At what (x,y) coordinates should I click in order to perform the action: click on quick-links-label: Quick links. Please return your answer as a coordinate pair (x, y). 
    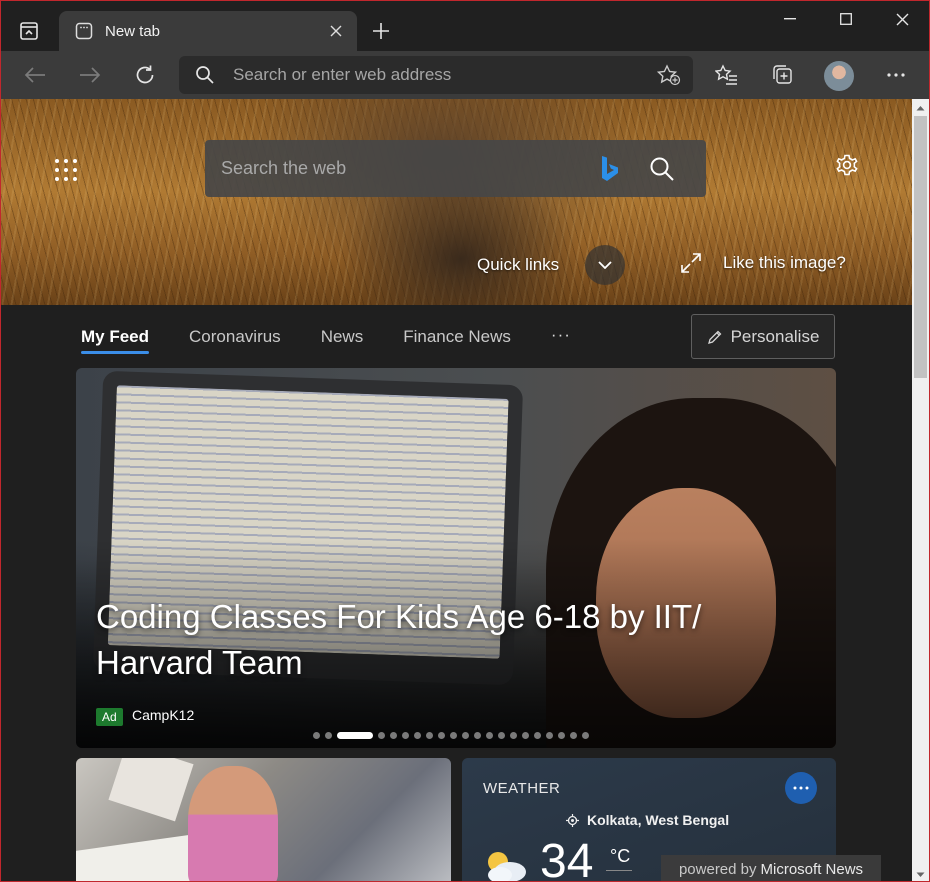
    Looking at the image, I should click on (518, 264).